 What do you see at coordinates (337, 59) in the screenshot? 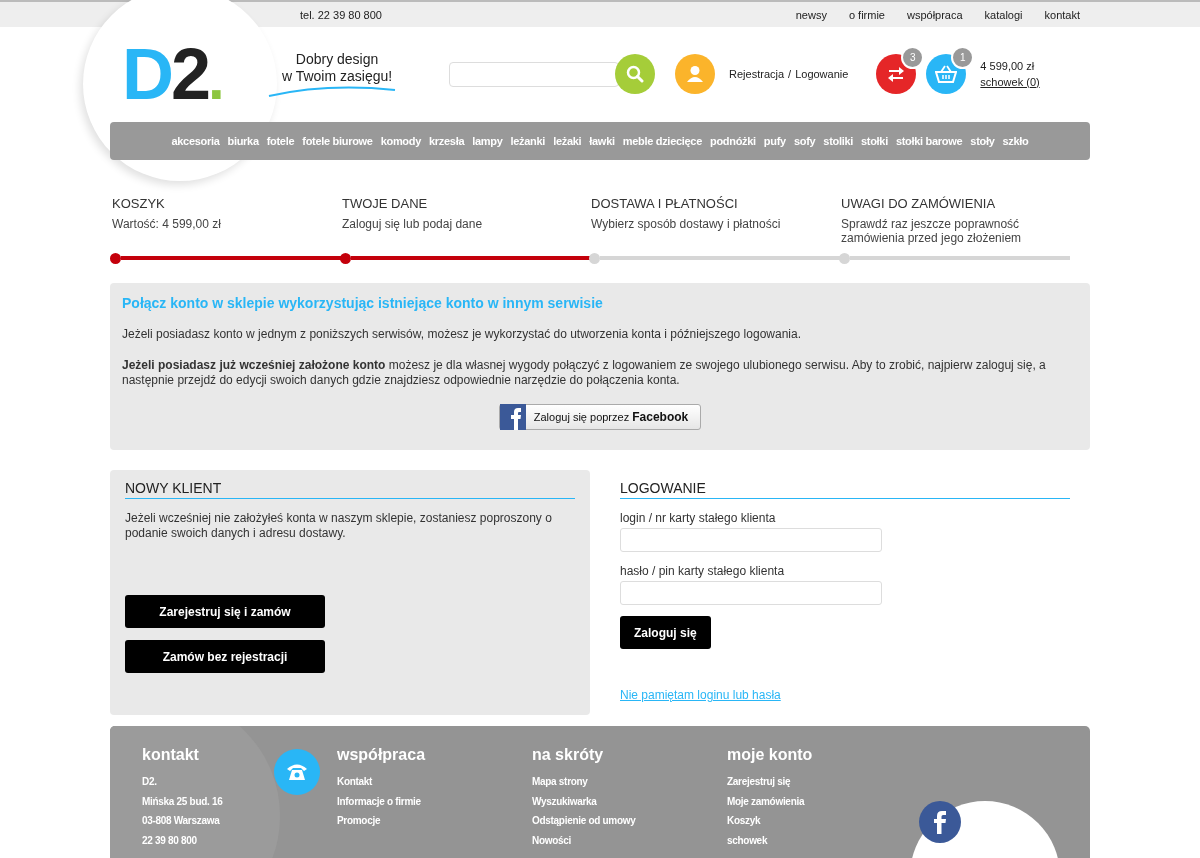
I see `tagline: Dobry design` at bounding box center [337, 59].